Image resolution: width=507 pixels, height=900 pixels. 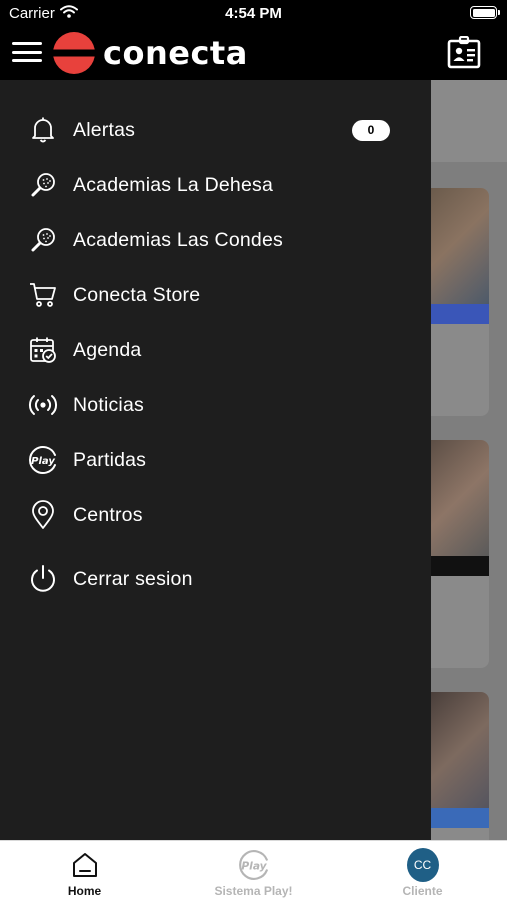 I want to click on bottom-tab-bar: Home Play Sistema Play! CC Cliente, so click(x=253, y=870).